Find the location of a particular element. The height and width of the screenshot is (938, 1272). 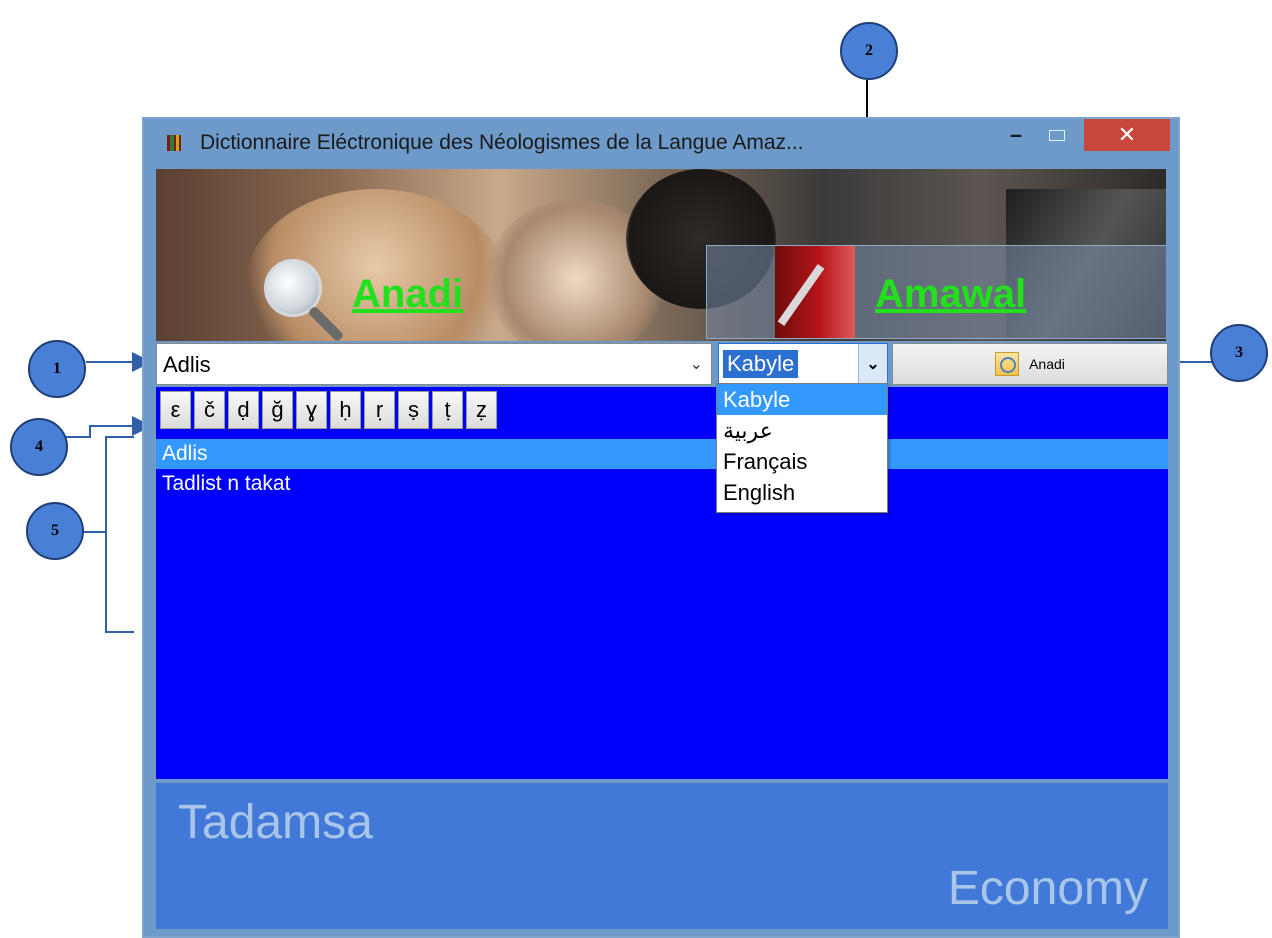

callout-3: 3 is located at coordinates (1239, 353).